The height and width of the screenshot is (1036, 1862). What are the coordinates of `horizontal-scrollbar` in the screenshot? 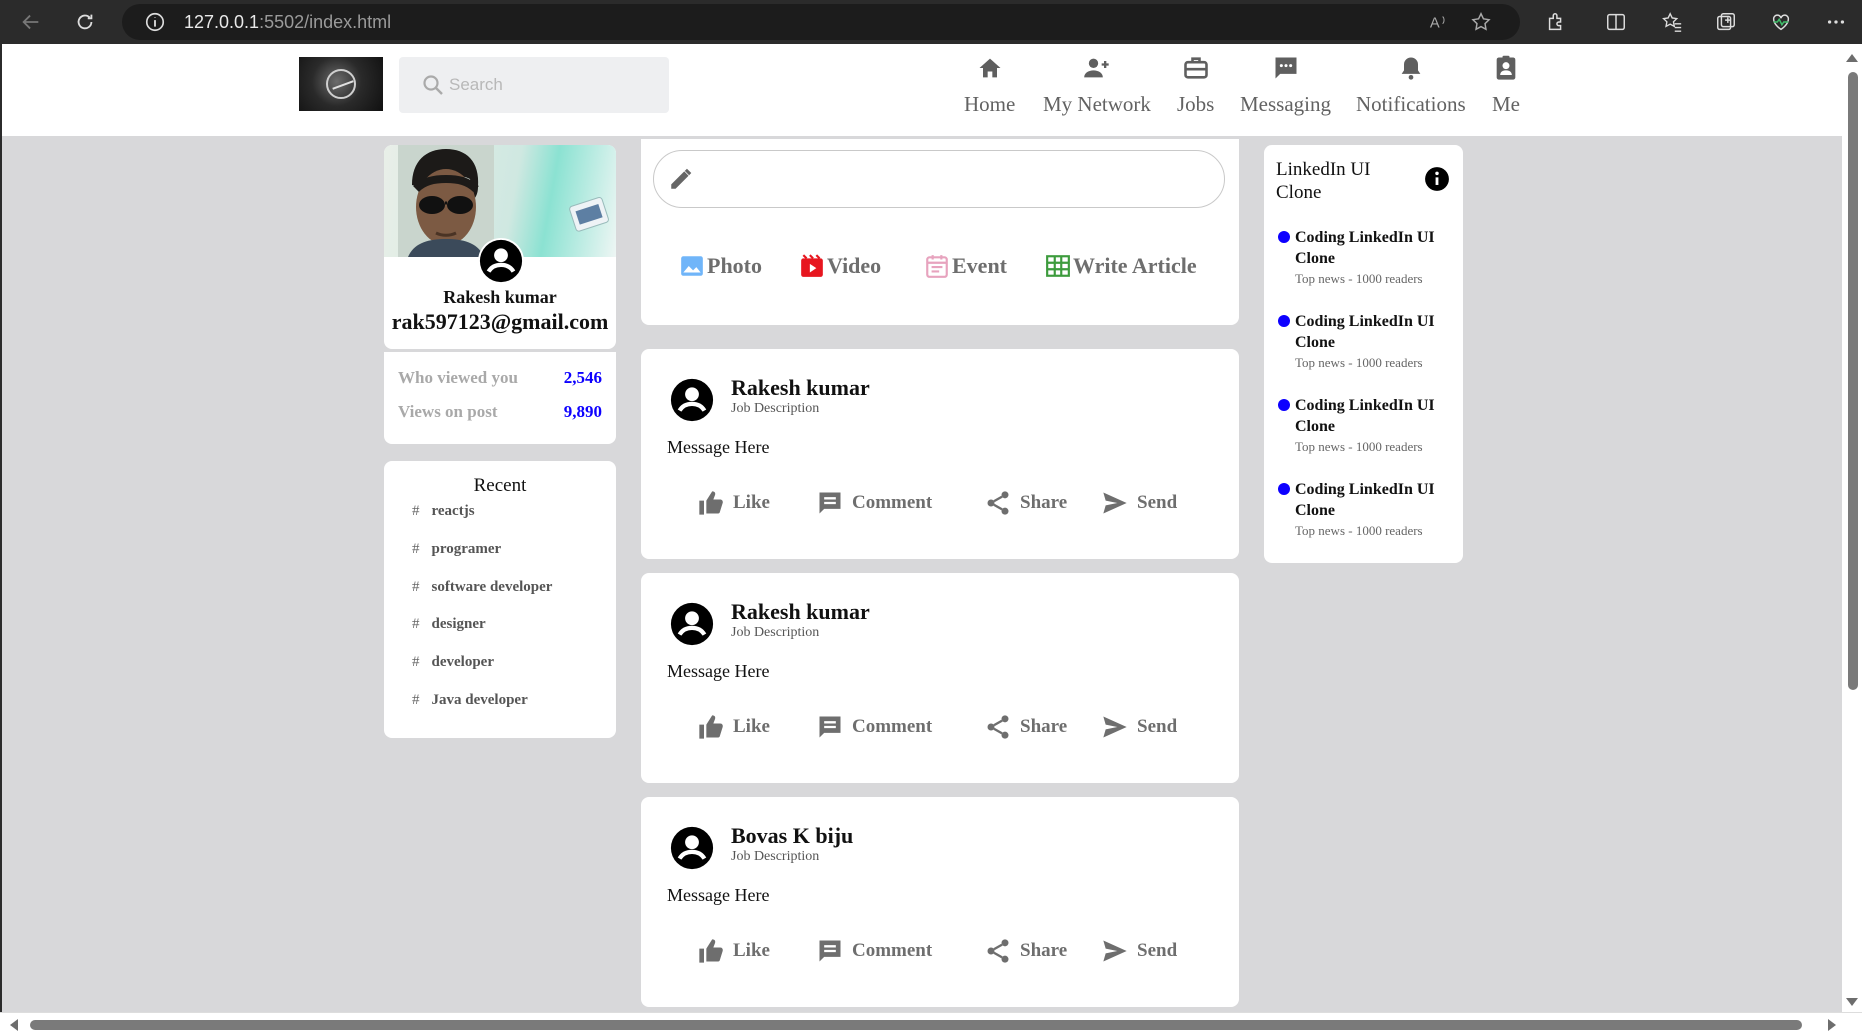 It's located at (931, 1024).